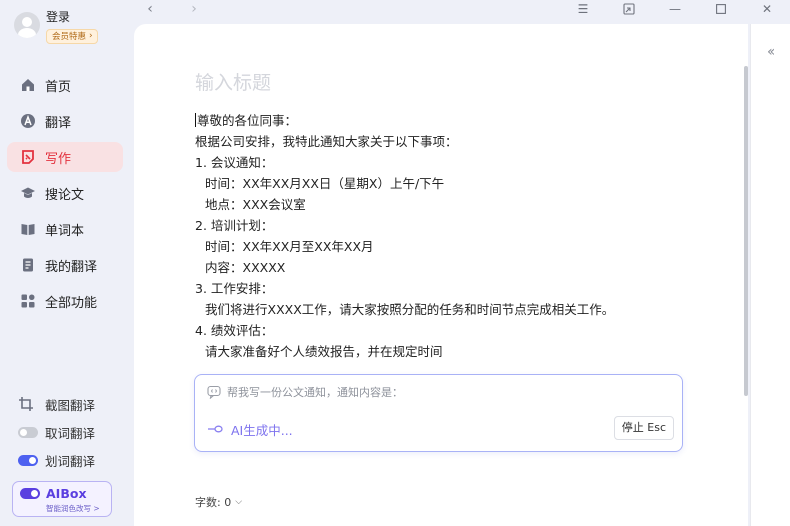  I want to click on doc-line: 1. 会议通知：, so click(234, 162).